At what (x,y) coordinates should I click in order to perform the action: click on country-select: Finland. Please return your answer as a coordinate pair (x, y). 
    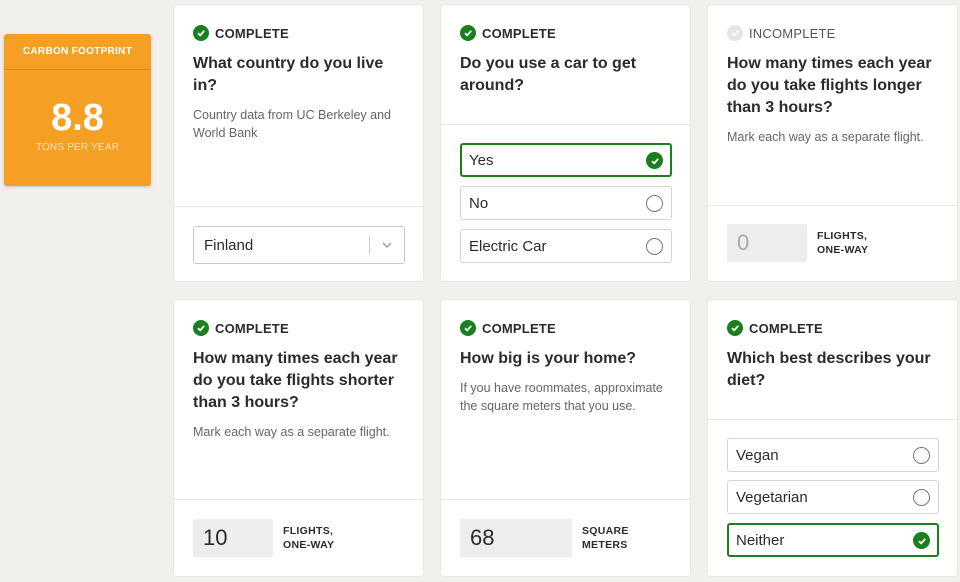
    Looking at the image, I should click on (299, 245).